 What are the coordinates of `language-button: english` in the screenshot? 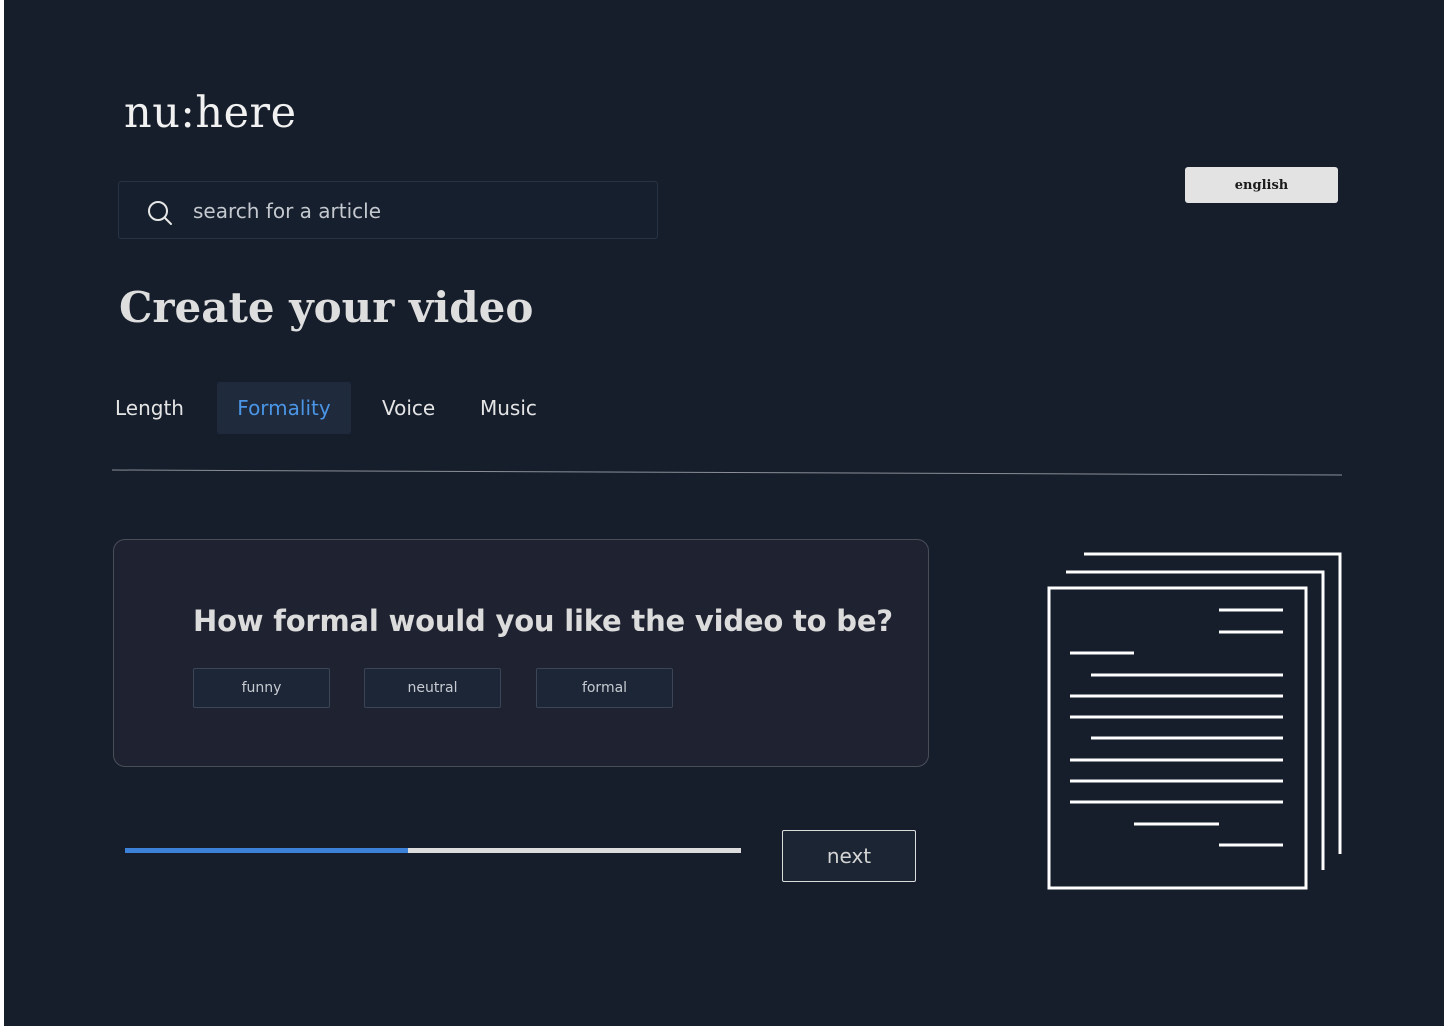 It's located at (1261, 185).